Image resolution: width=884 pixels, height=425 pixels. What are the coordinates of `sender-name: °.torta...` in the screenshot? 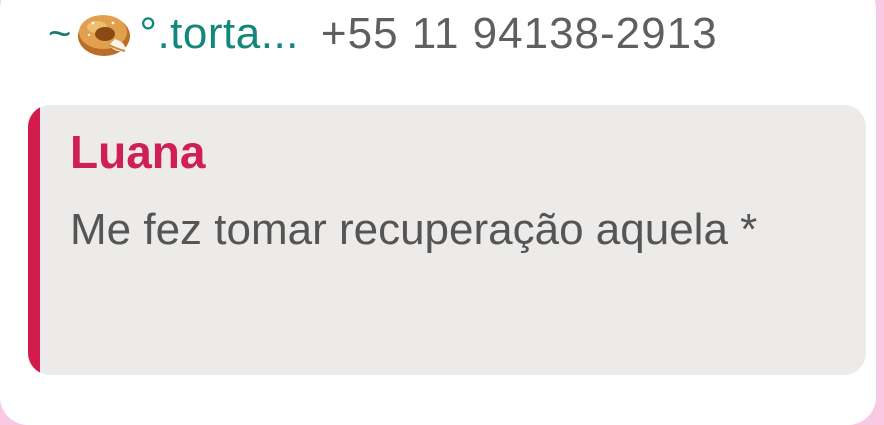 It's located at (219, 34).